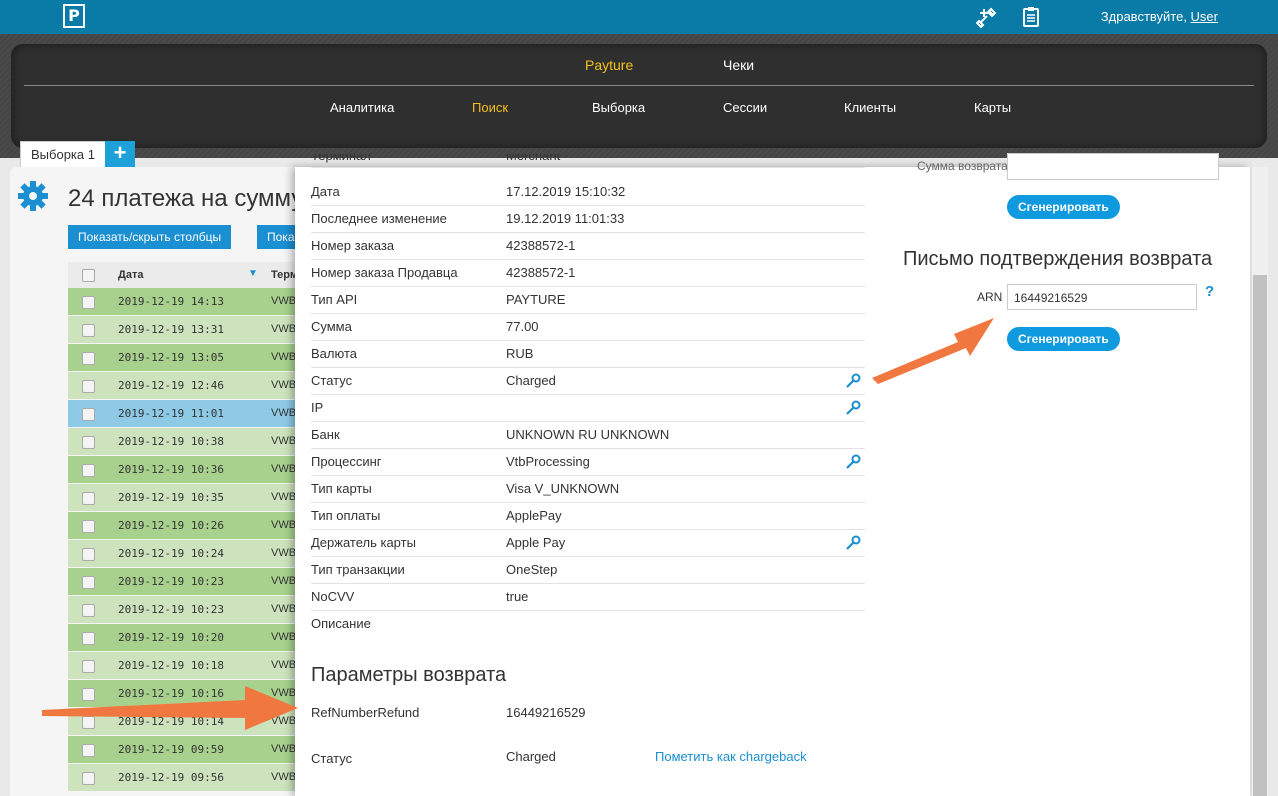 This screenshot has width=1278, height=796. I want to click on detail-row: Тип карты Visa V_UNKNOWN, so click(588, 489).